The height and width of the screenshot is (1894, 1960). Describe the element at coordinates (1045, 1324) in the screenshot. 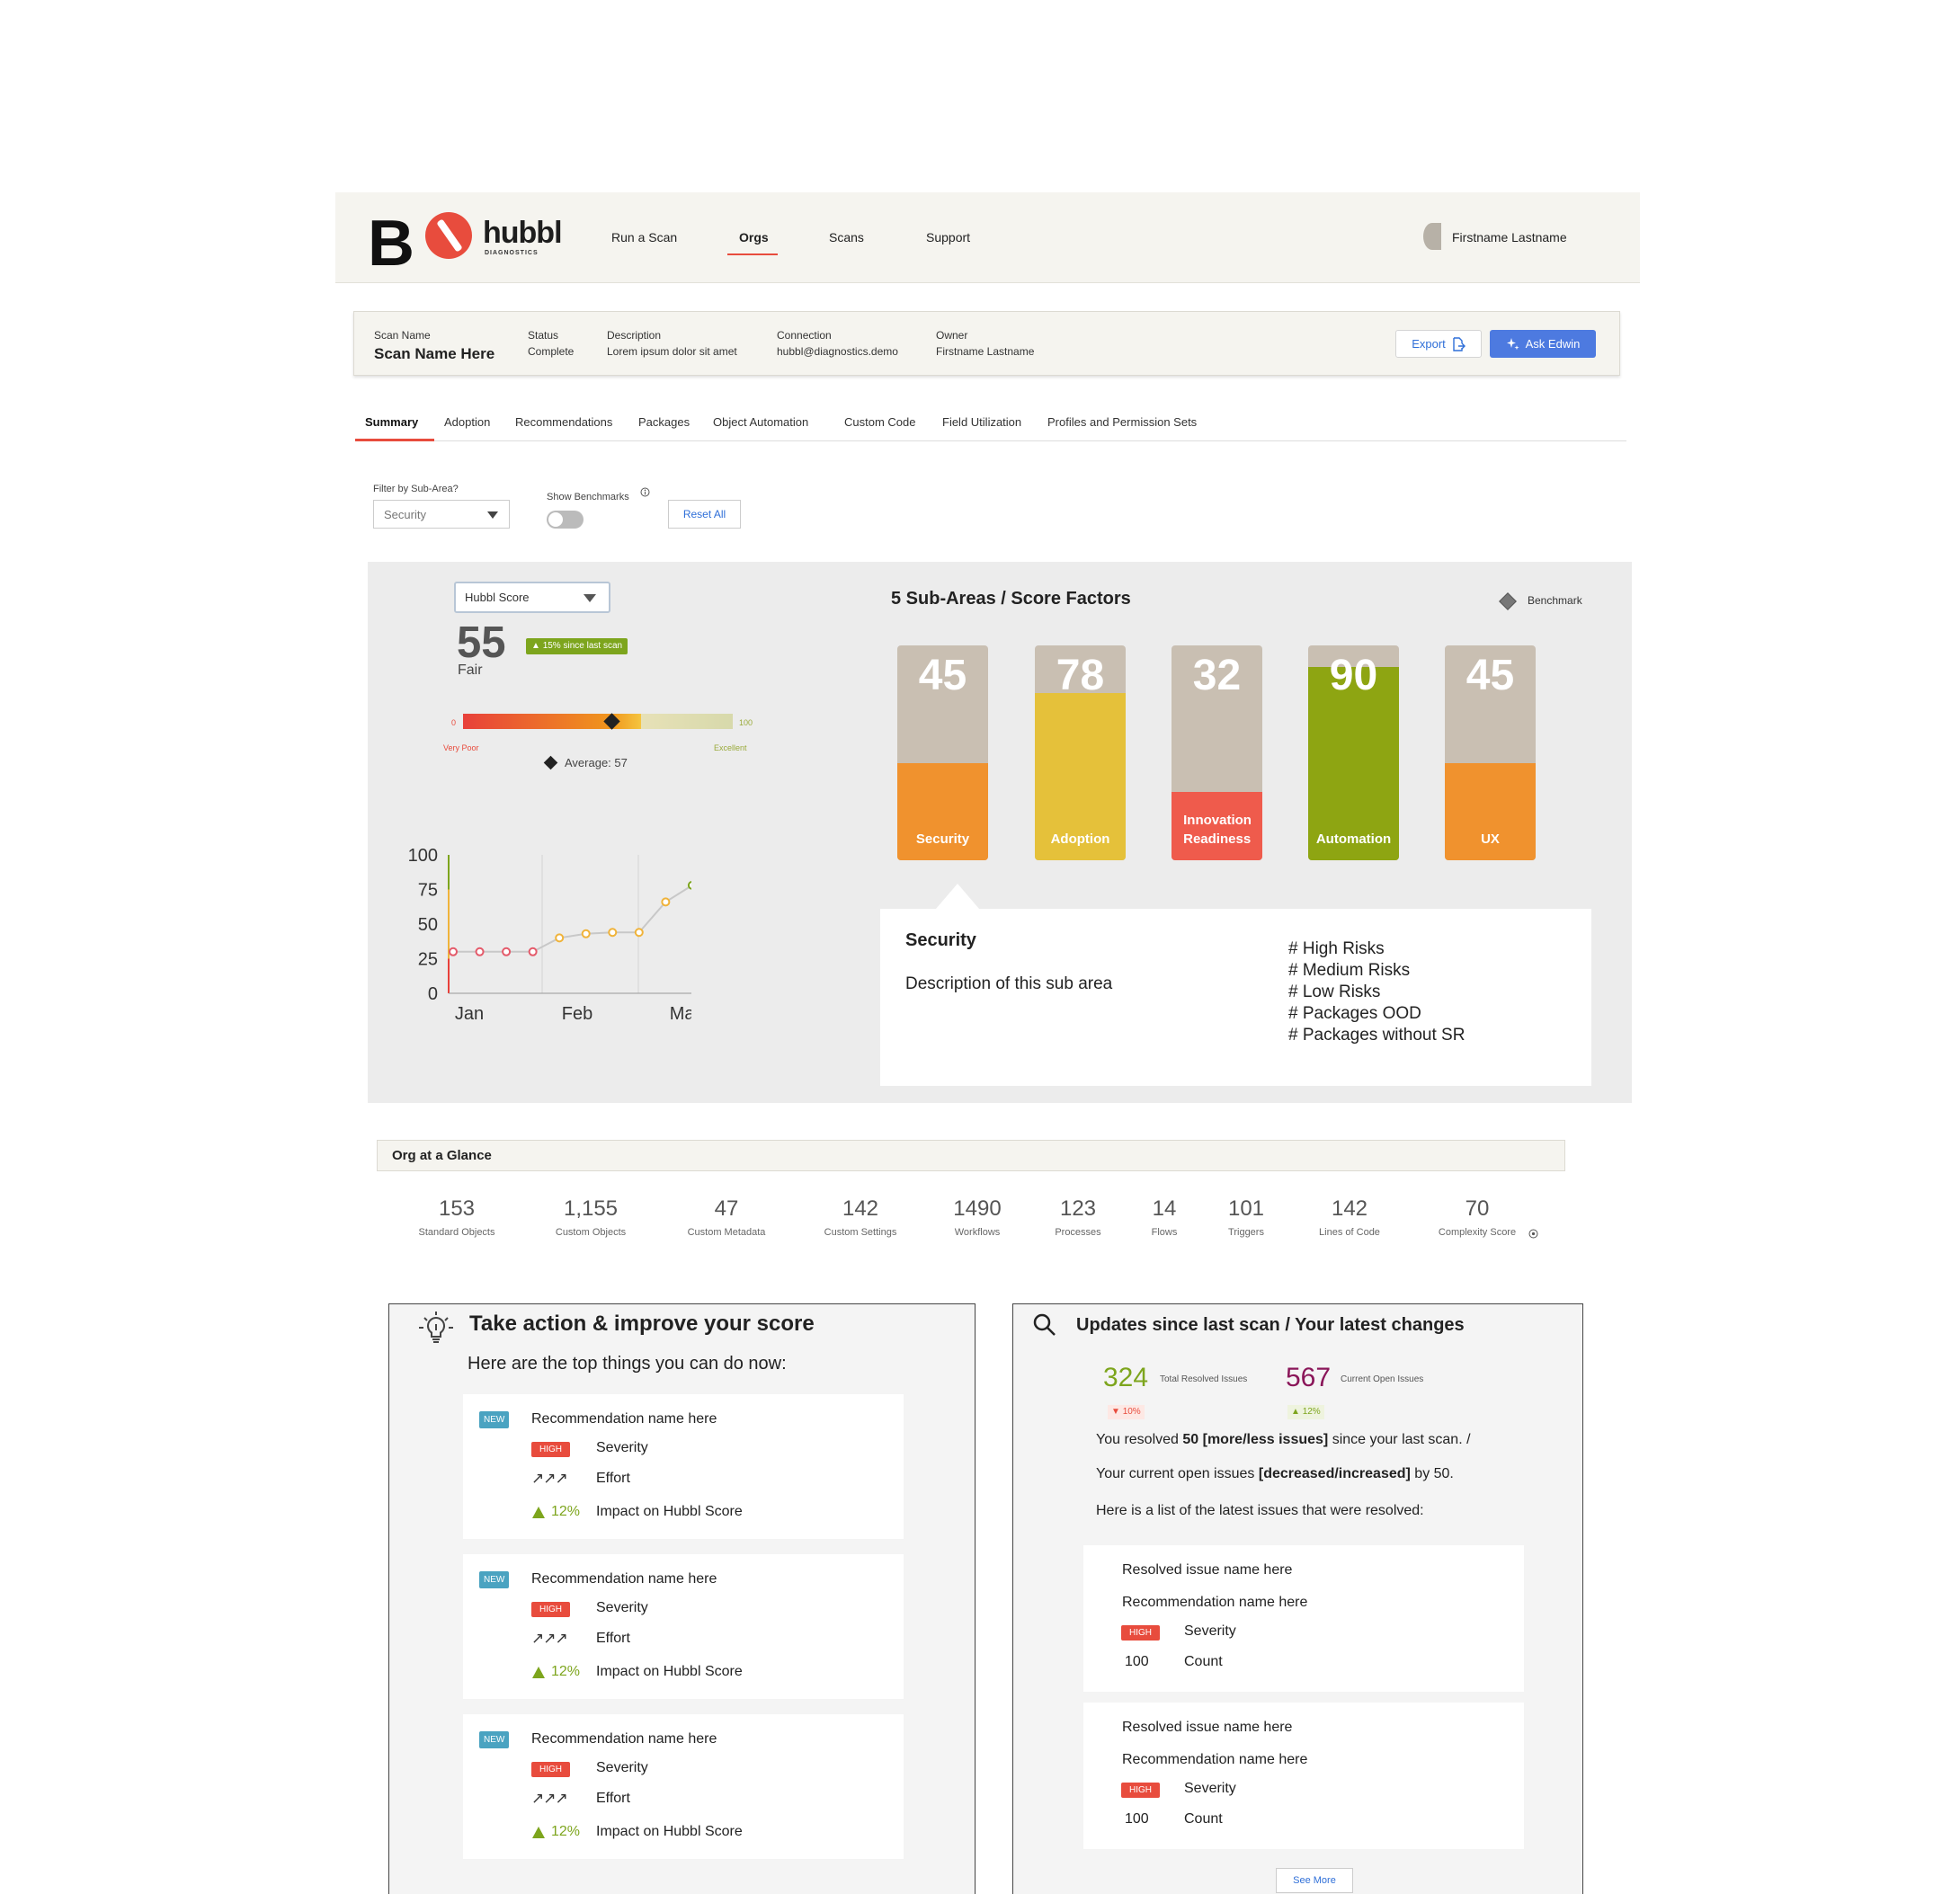

I see `search-icon` at that location.